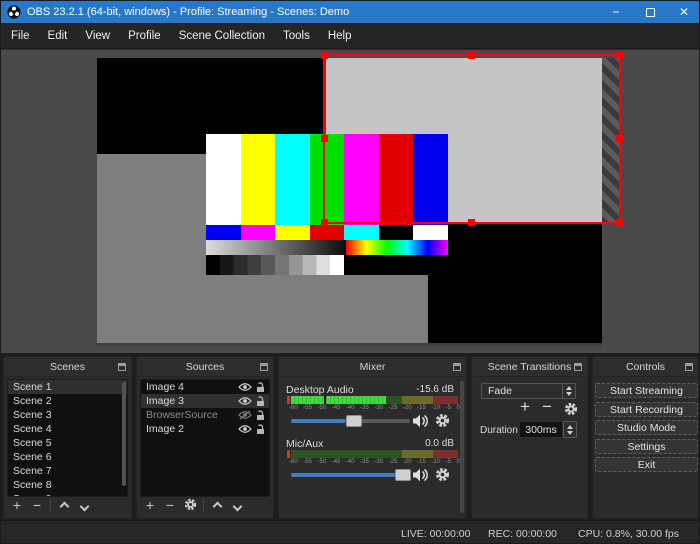  What do you see at coordinates (67, 429) in the screenshot?
I see `scene-list-item: Scene 4` at bounding box center [67, 429].